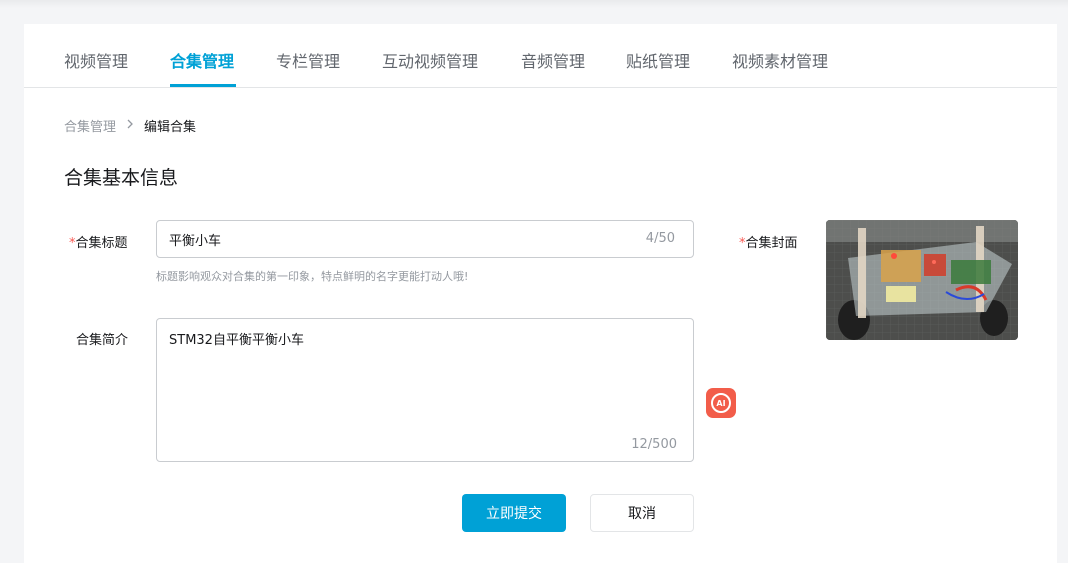  What do you see at coordinates (399, 239) in the screenshot?
I see `title-input` at bounding box center [399, 239].